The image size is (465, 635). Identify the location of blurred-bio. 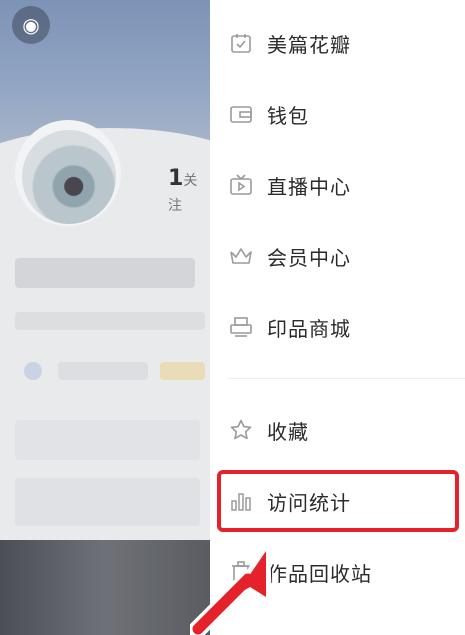
(110, 321).